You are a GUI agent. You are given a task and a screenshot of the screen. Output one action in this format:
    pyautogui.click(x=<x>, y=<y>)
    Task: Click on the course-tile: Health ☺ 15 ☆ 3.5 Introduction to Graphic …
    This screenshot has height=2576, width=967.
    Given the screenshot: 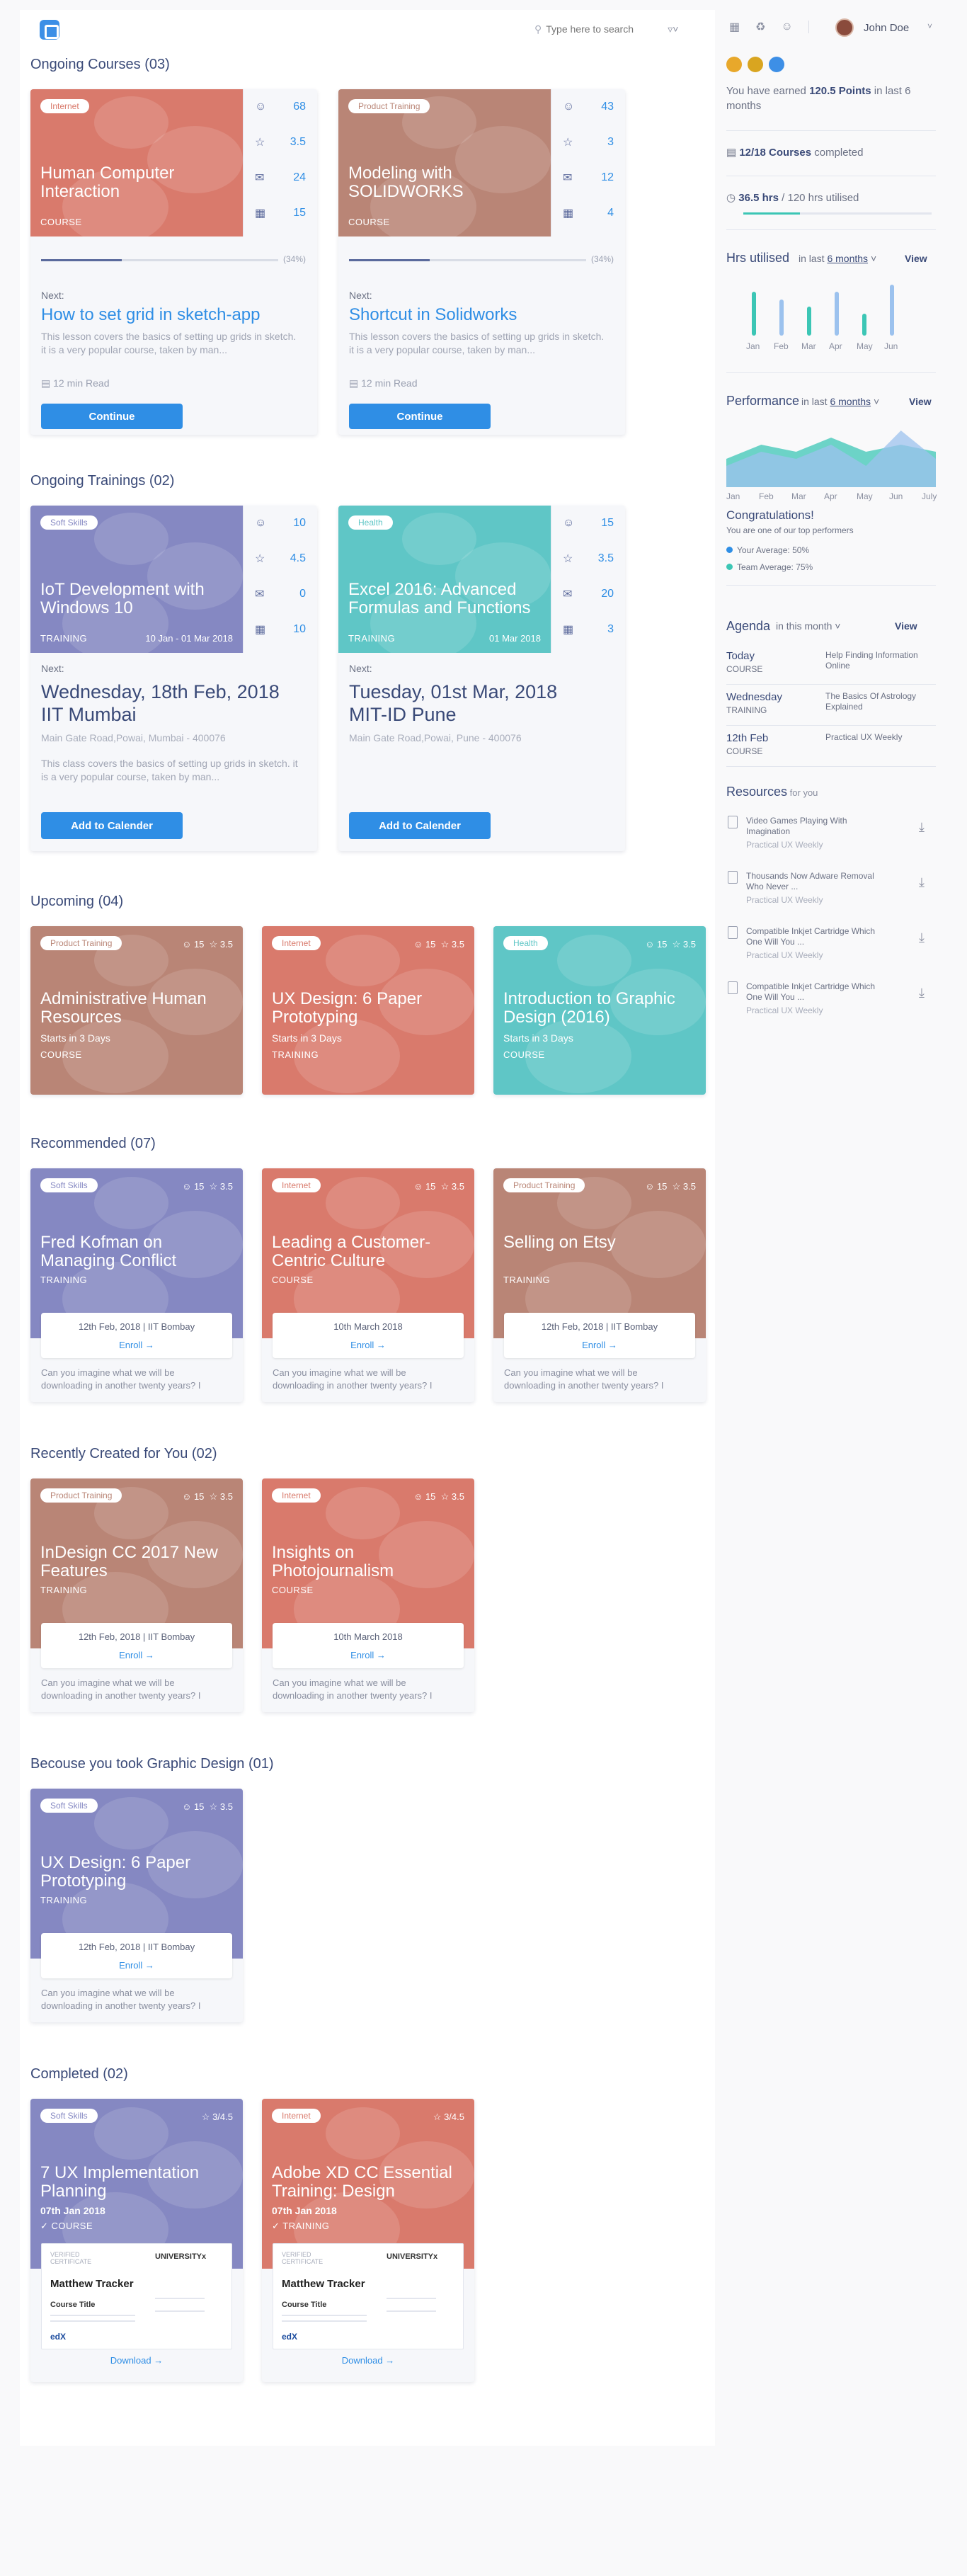 What is the action you would take?
    pyautogui.click(x=599, y=1010)
    